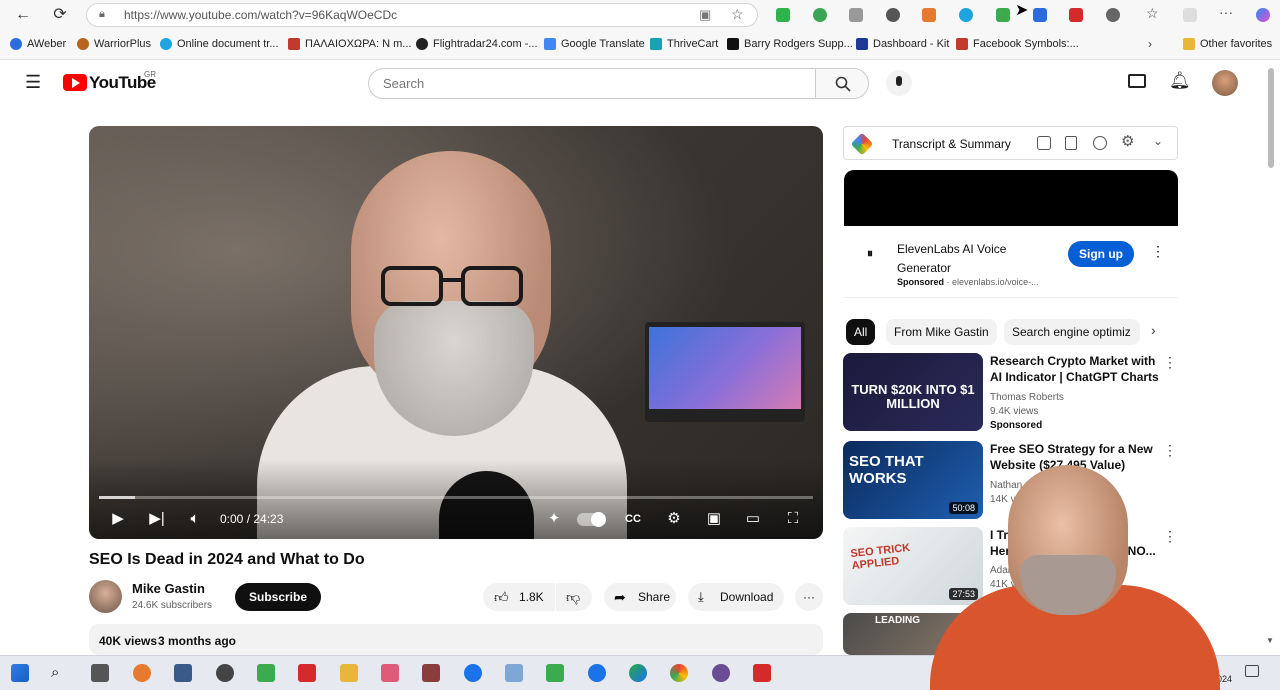  Describe the element at coordinates (842, 83) in the screenshot. I see `search-button` at that location.